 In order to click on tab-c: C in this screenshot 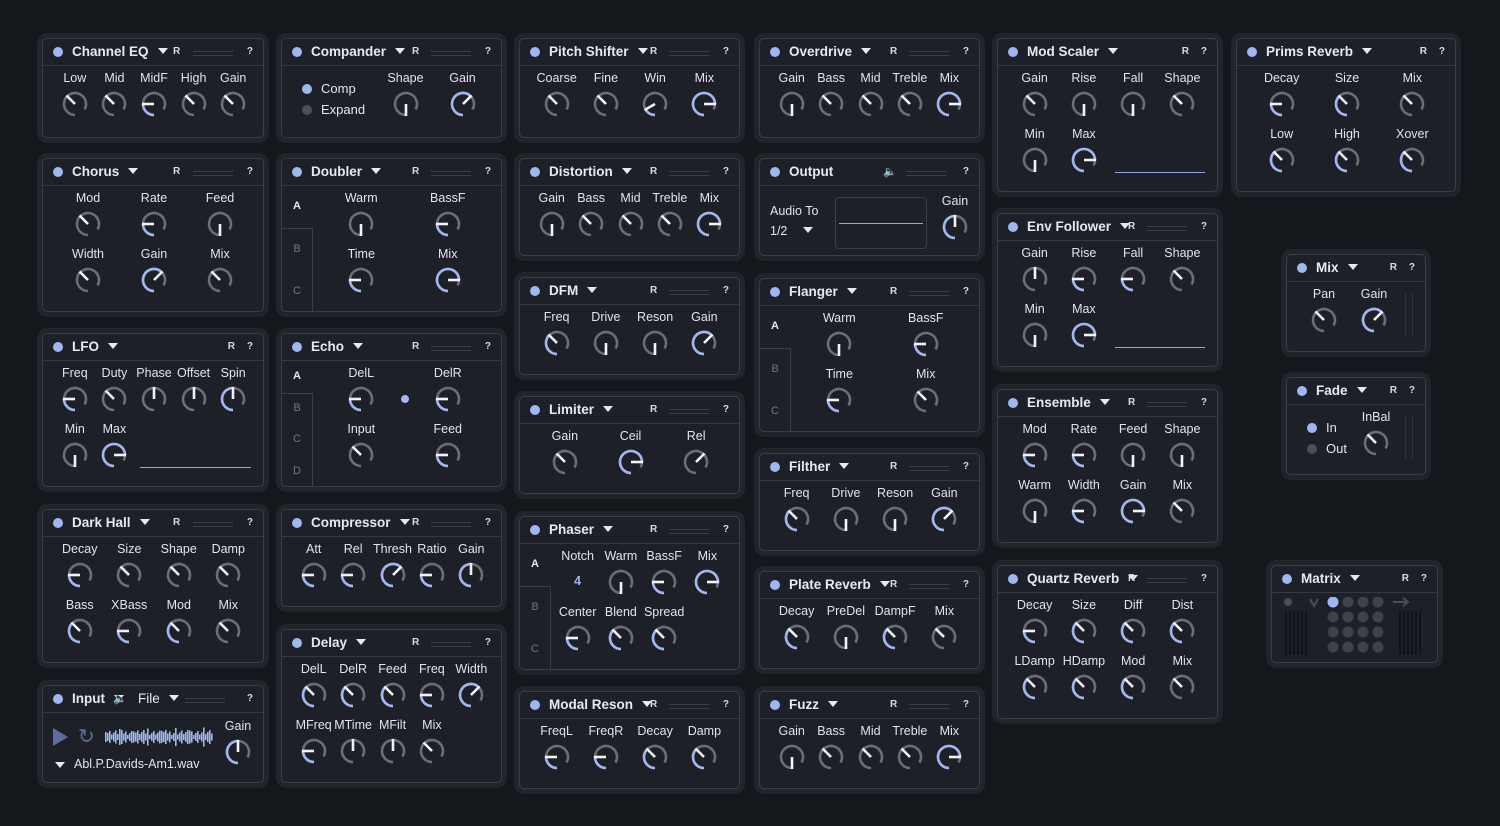, I will do `click(297, 439)`.